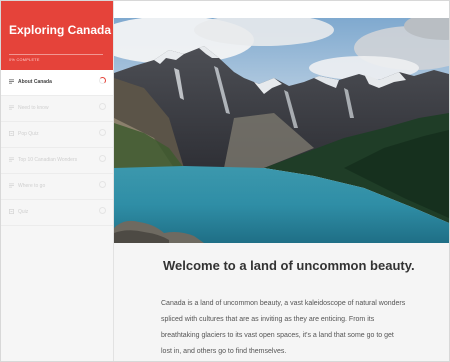 Image resolution: width=450 pixels, height=362 pixels. What do you see at coordinates (35, 82) in the screenshot?
I see `lesson-label: About Canada` at bounding box center [35, 82].